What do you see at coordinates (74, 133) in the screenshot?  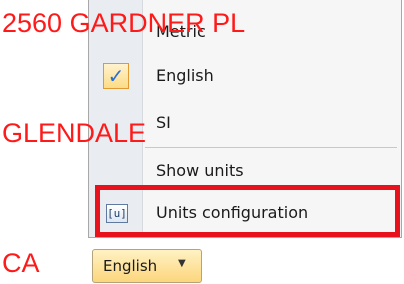 I see `address-city: GLENDALE` at bounding box center [74, 133].